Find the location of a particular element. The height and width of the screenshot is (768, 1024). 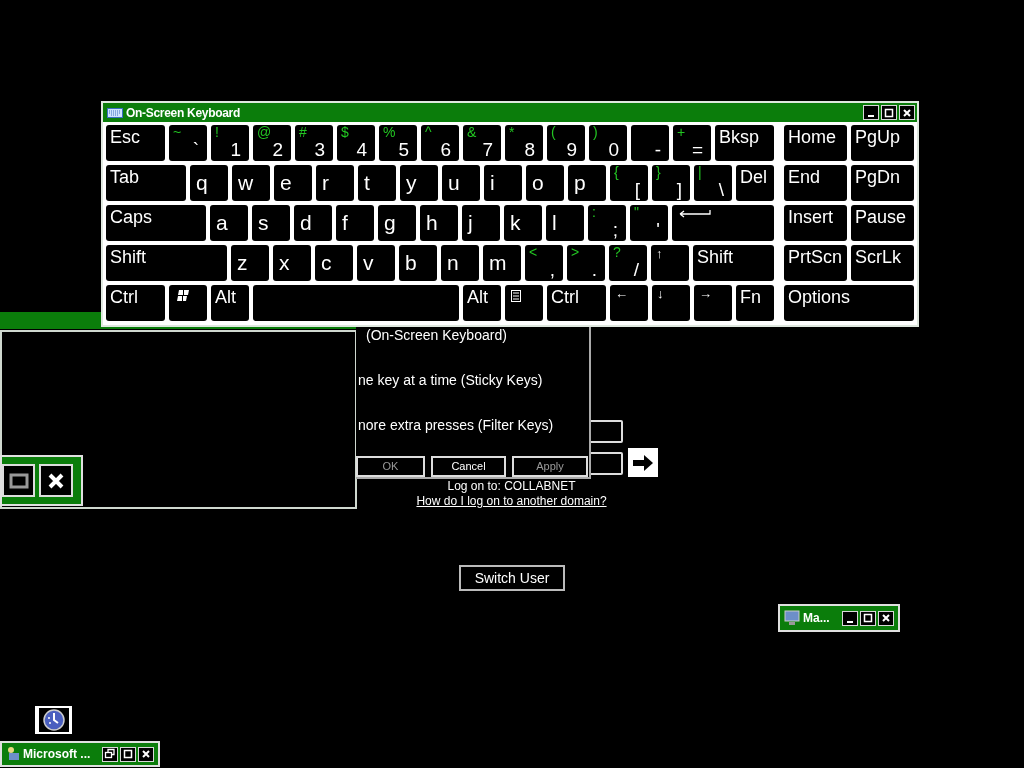

keyboard-key: & 7 is located at coordinates (482, 143).